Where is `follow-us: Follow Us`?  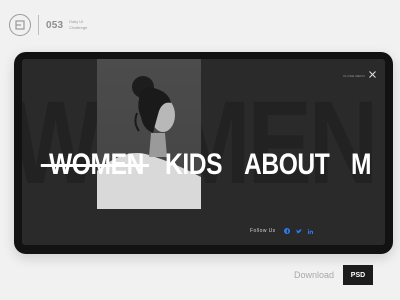
follow-us: Follow Us is located at coordinates (284, 231).